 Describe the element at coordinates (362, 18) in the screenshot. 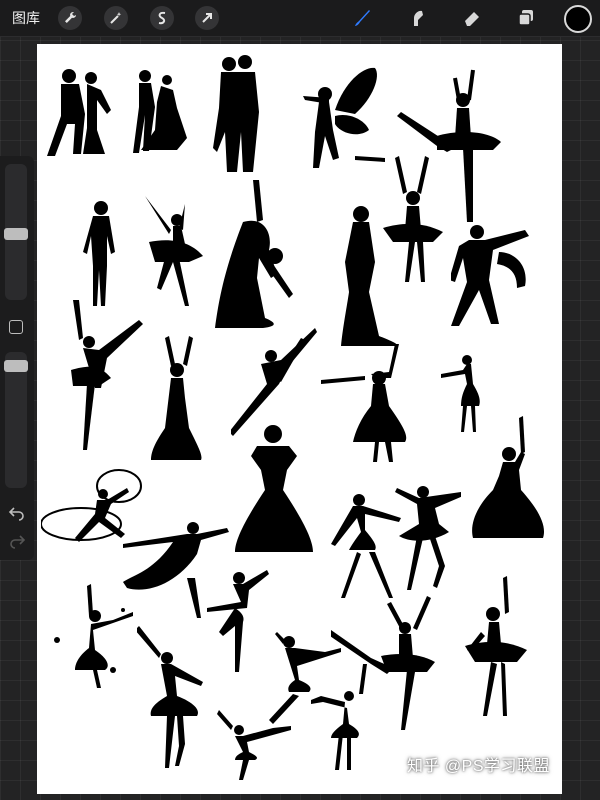

I see `brush-icon` at that location.